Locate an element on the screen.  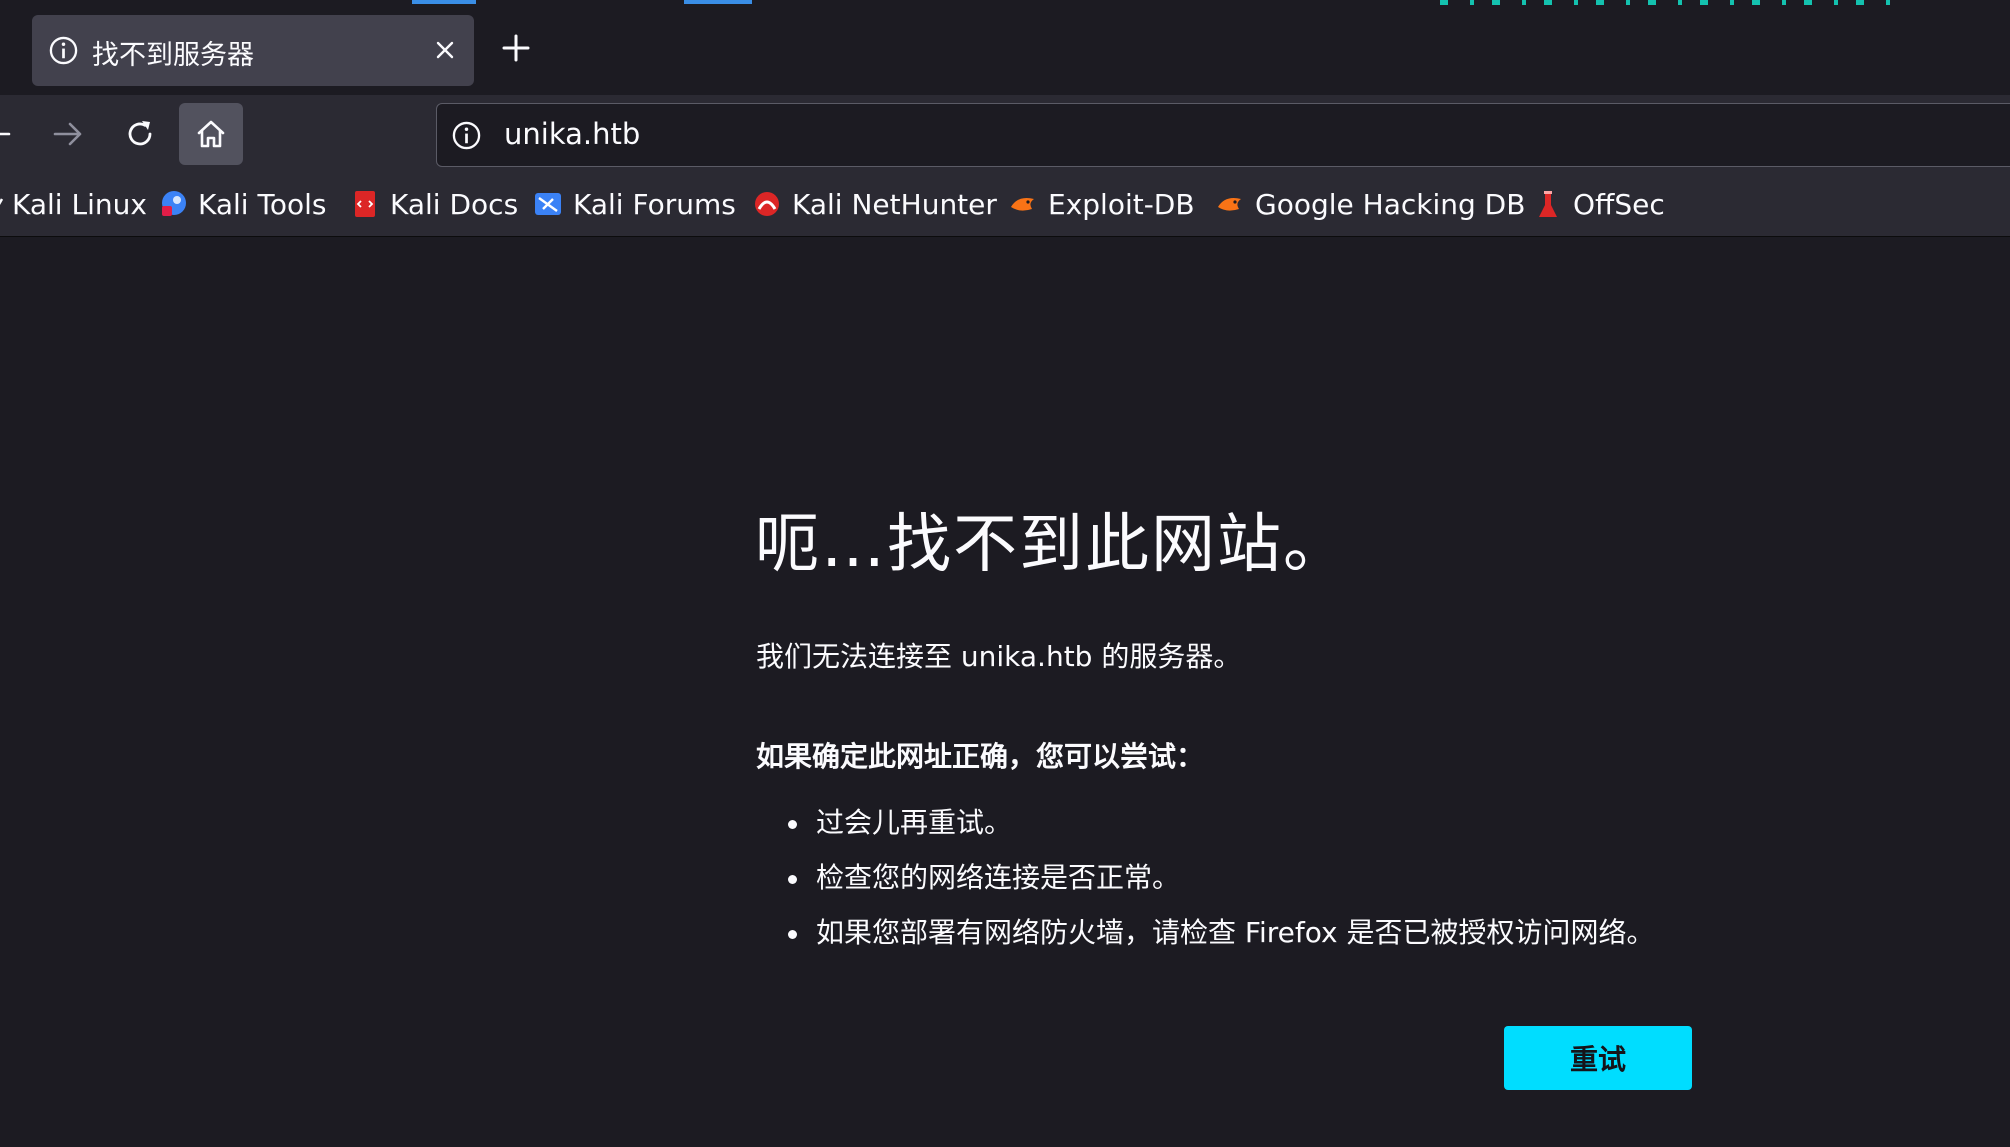
close-icon is located at coordinates (445, 50).